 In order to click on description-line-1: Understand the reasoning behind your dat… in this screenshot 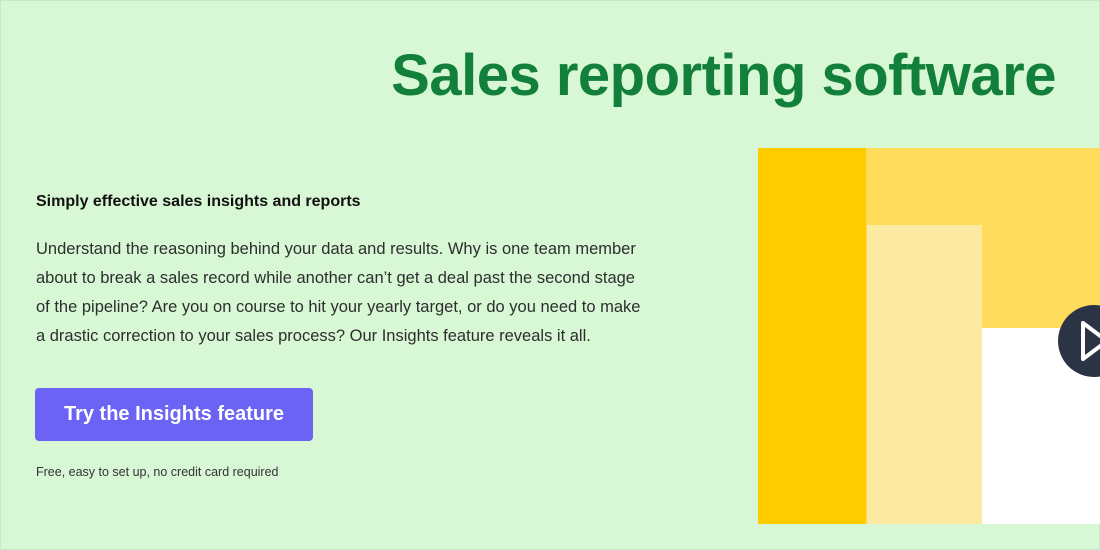, I will do `click(336, 249)`.